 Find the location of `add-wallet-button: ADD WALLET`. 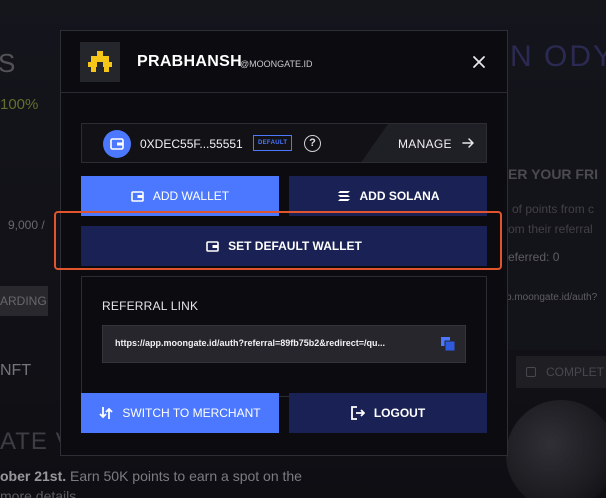

add-wallet-button: ADD WALLET is located at coordinates (180, 196).